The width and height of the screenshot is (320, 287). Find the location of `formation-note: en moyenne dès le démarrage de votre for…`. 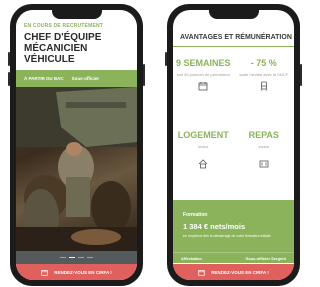

formation-note: en moyenne dès le démarrage de votre for… is located at coordinates (227, 236).